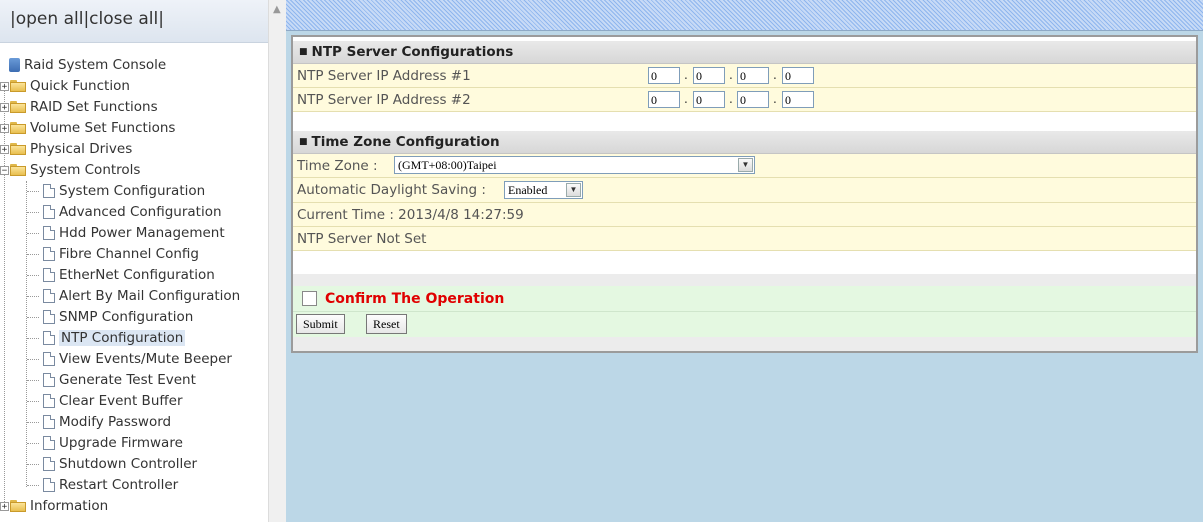 The height and width of the screenshot is (522, 1203). I want to click on database-icon, so click(14, 65).